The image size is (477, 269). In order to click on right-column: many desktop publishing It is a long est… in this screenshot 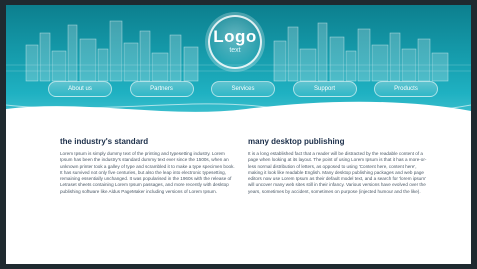, I will do `click(338, 166)`.